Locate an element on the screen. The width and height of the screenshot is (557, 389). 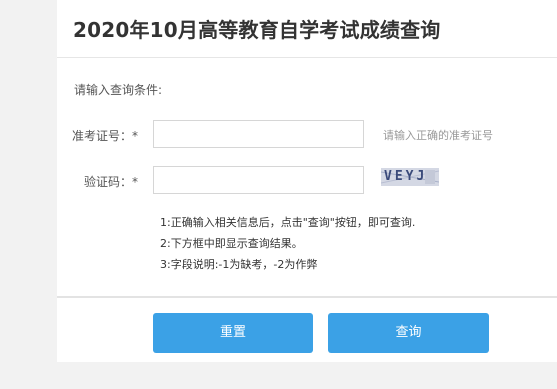
query-button: 查询 is located at coordinates (408, 333).